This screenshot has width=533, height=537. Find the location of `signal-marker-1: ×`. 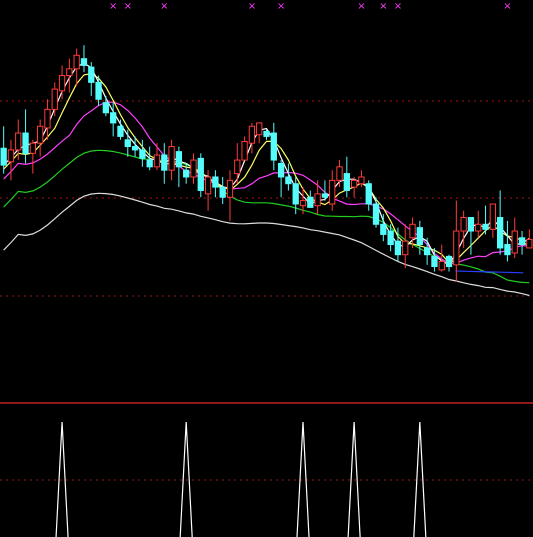

signal-marker-1: × is located at coordinates (128, 6).